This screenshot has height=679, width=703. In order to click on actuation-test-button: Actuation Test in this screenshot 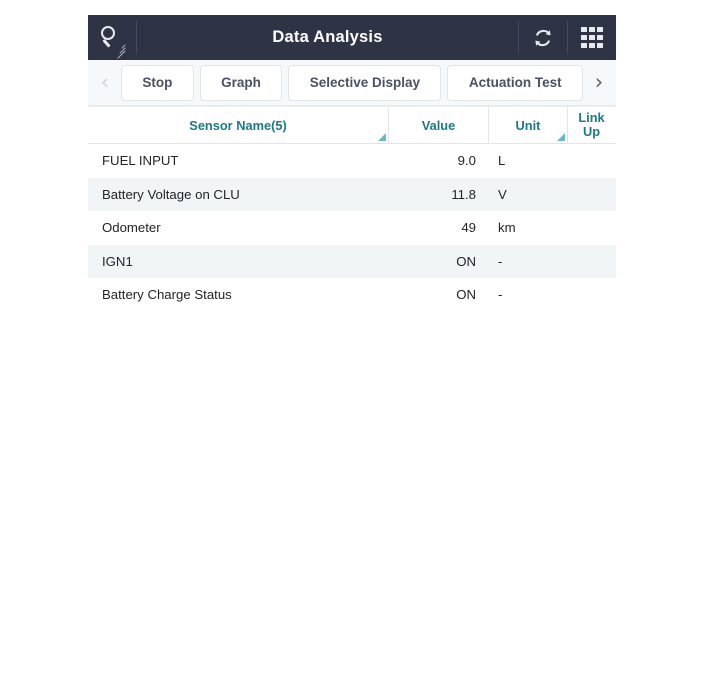, I will do `click(515, 82)`.